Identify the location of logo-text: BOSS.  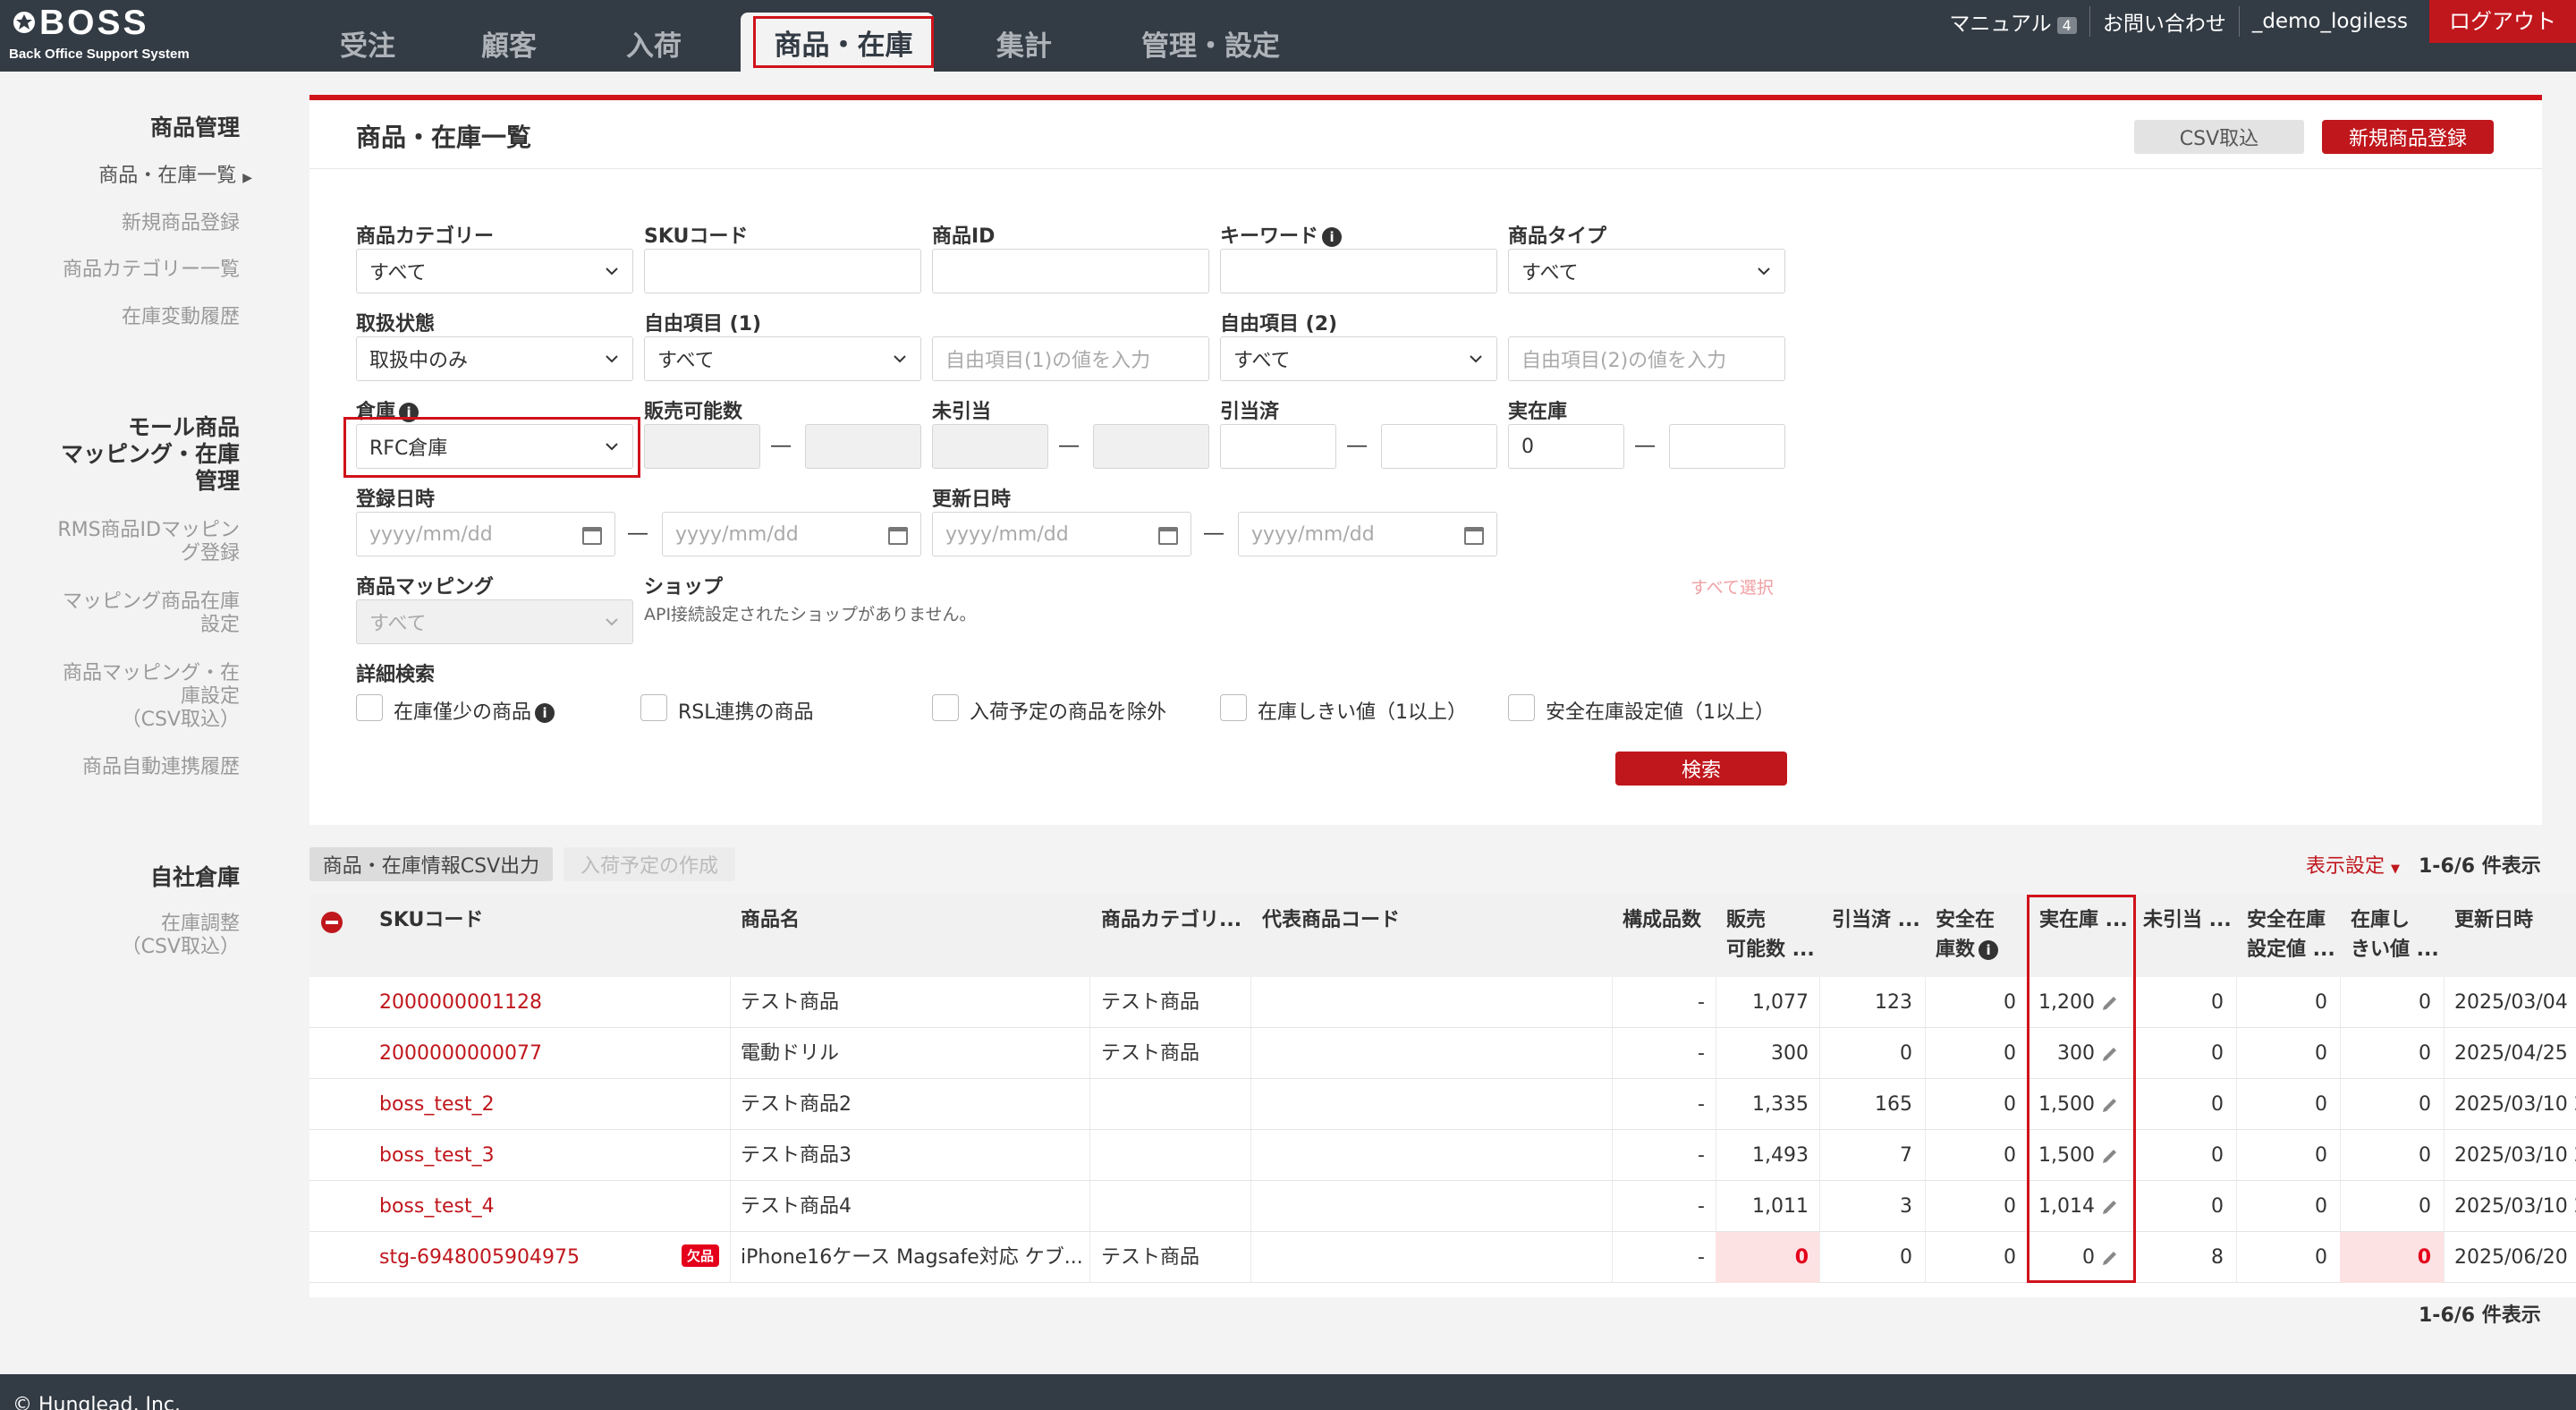
(94, 24).